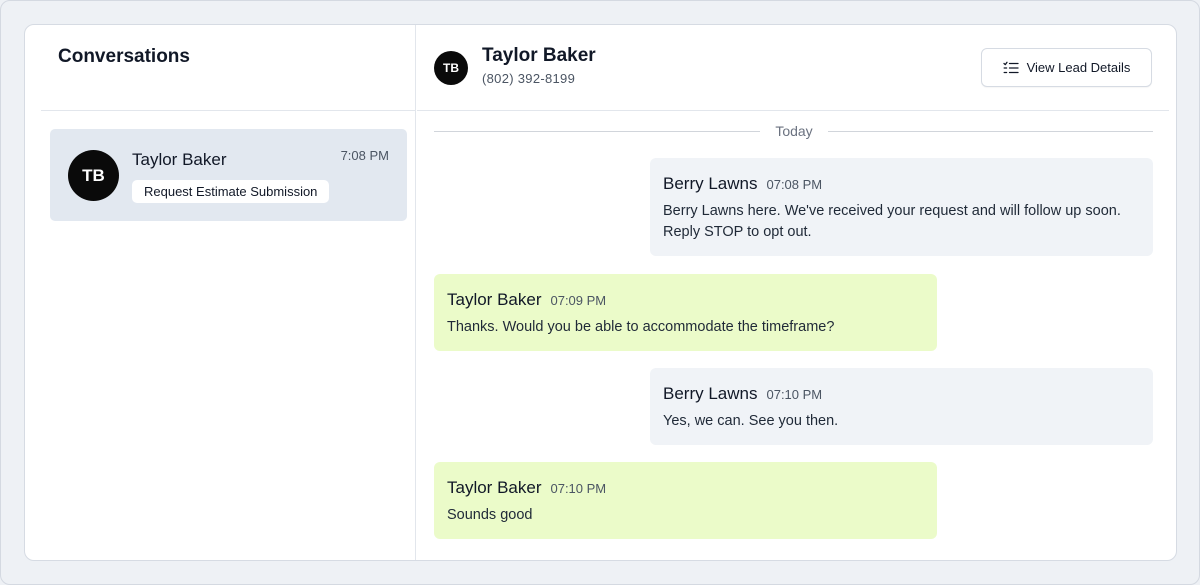 This screenshot has width=1200, height=585. Describe the element at coordinates (231, 191) in the screenshot. I see `conversation-tag-badge: Request Estimate Submission` at that location.